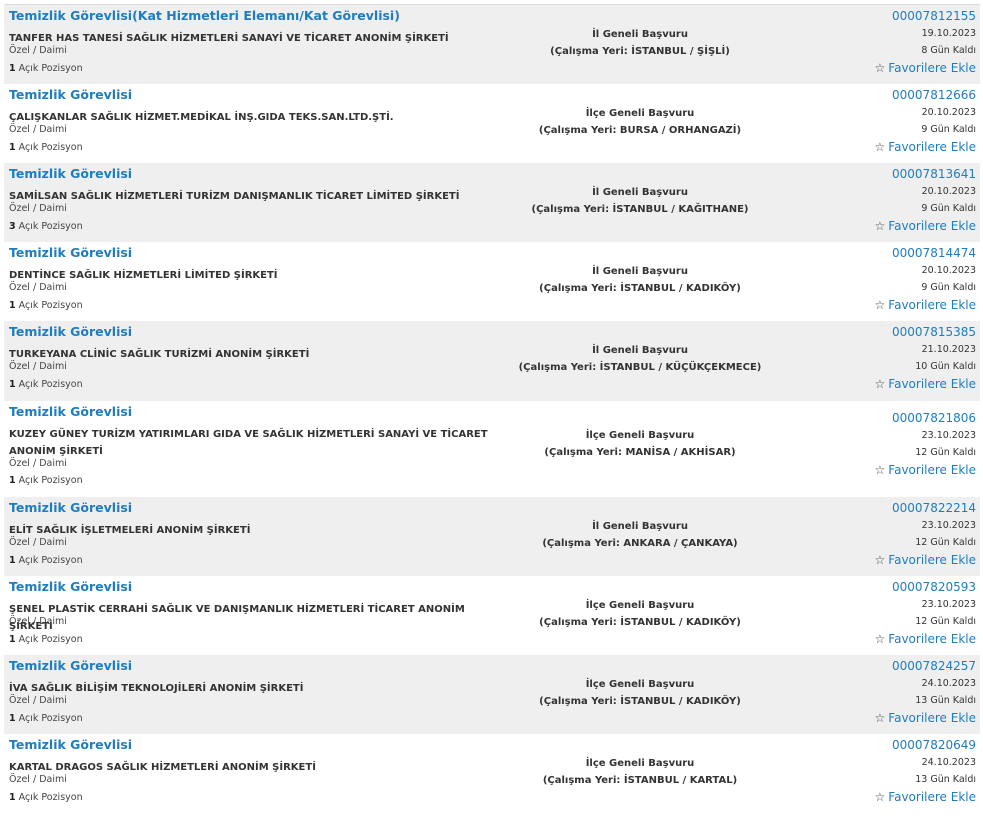 Image resolution: width=983 pixels, height=816 pixels. What do you see at coordinates (948, 762) in the screenshot?
I see `listing-date: 24.10.2023` at bounding box center [948, 762].